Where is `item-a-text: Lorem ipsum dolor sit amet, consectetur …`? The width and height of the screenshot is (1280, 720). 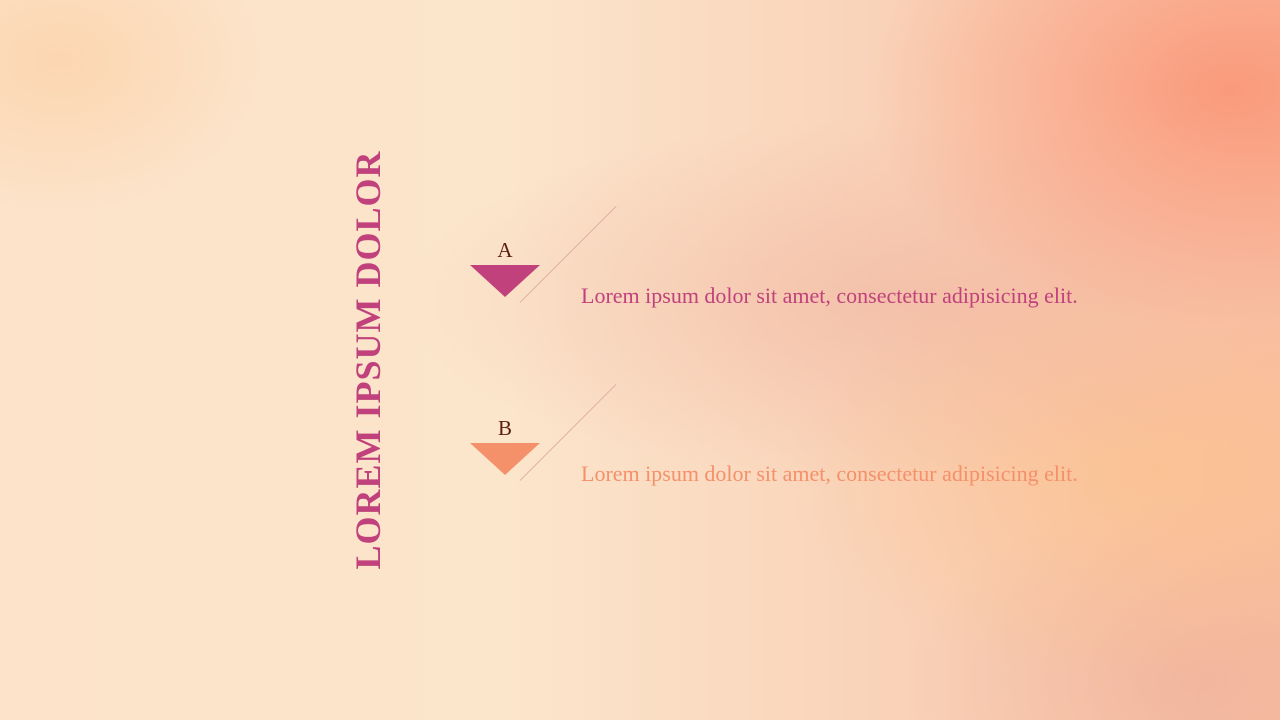
item-a-text: Lorem ipsum dolor sit amet, consectetur … is located at coordinates (829, 295).